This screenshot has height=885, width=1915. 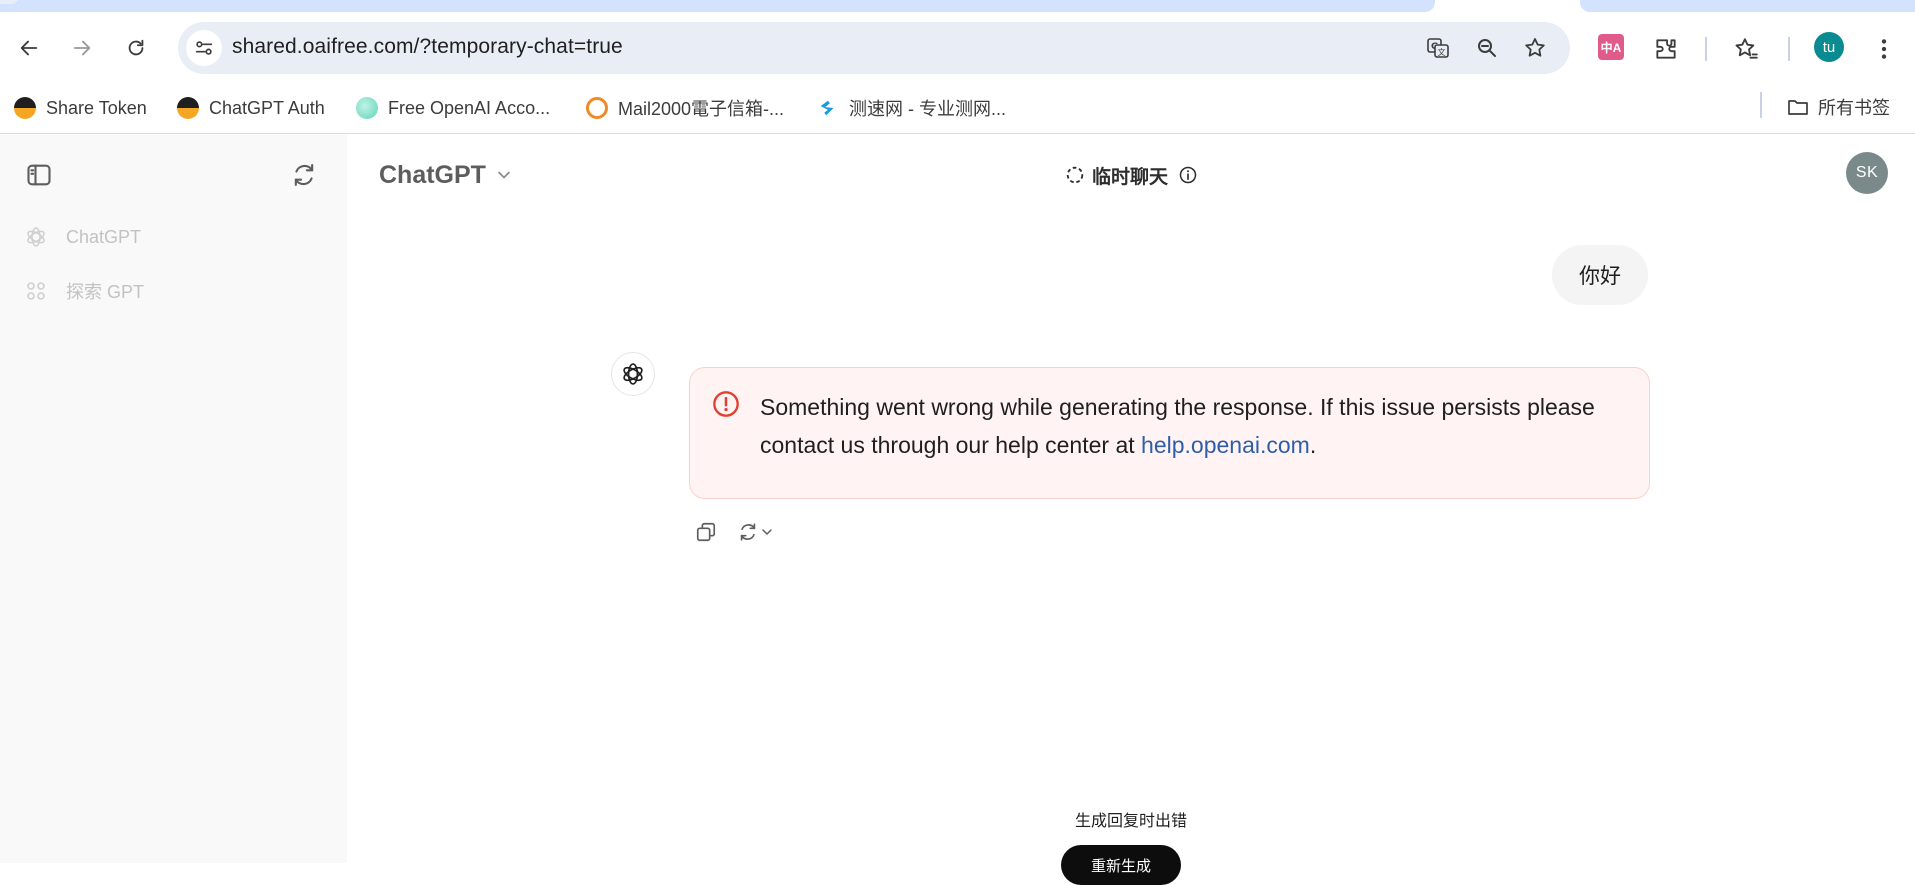 What do you see at coordinates (1121, 865) in the screenshot?
I see `regenerate-response-button: 重新生成` at bounding box center [1121, 865].